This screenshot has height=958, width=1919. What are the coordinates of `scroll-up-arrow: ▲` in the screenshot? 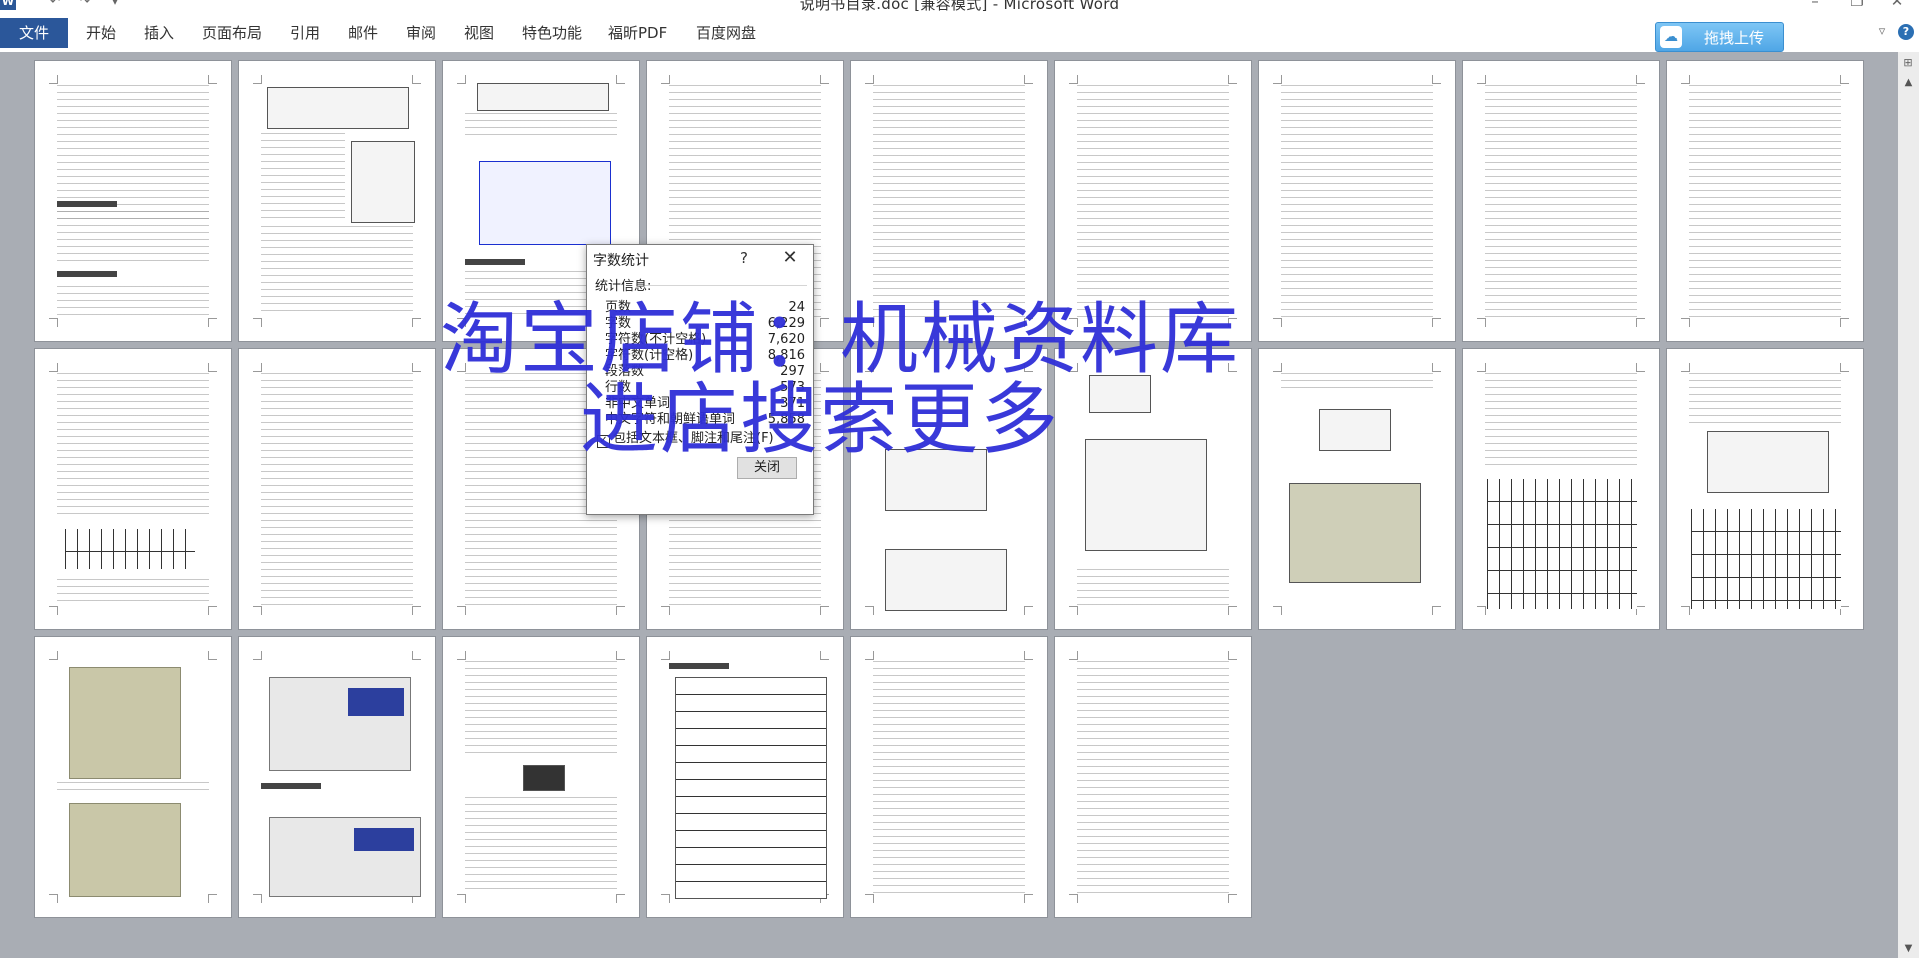 It's located at (1908, 83).